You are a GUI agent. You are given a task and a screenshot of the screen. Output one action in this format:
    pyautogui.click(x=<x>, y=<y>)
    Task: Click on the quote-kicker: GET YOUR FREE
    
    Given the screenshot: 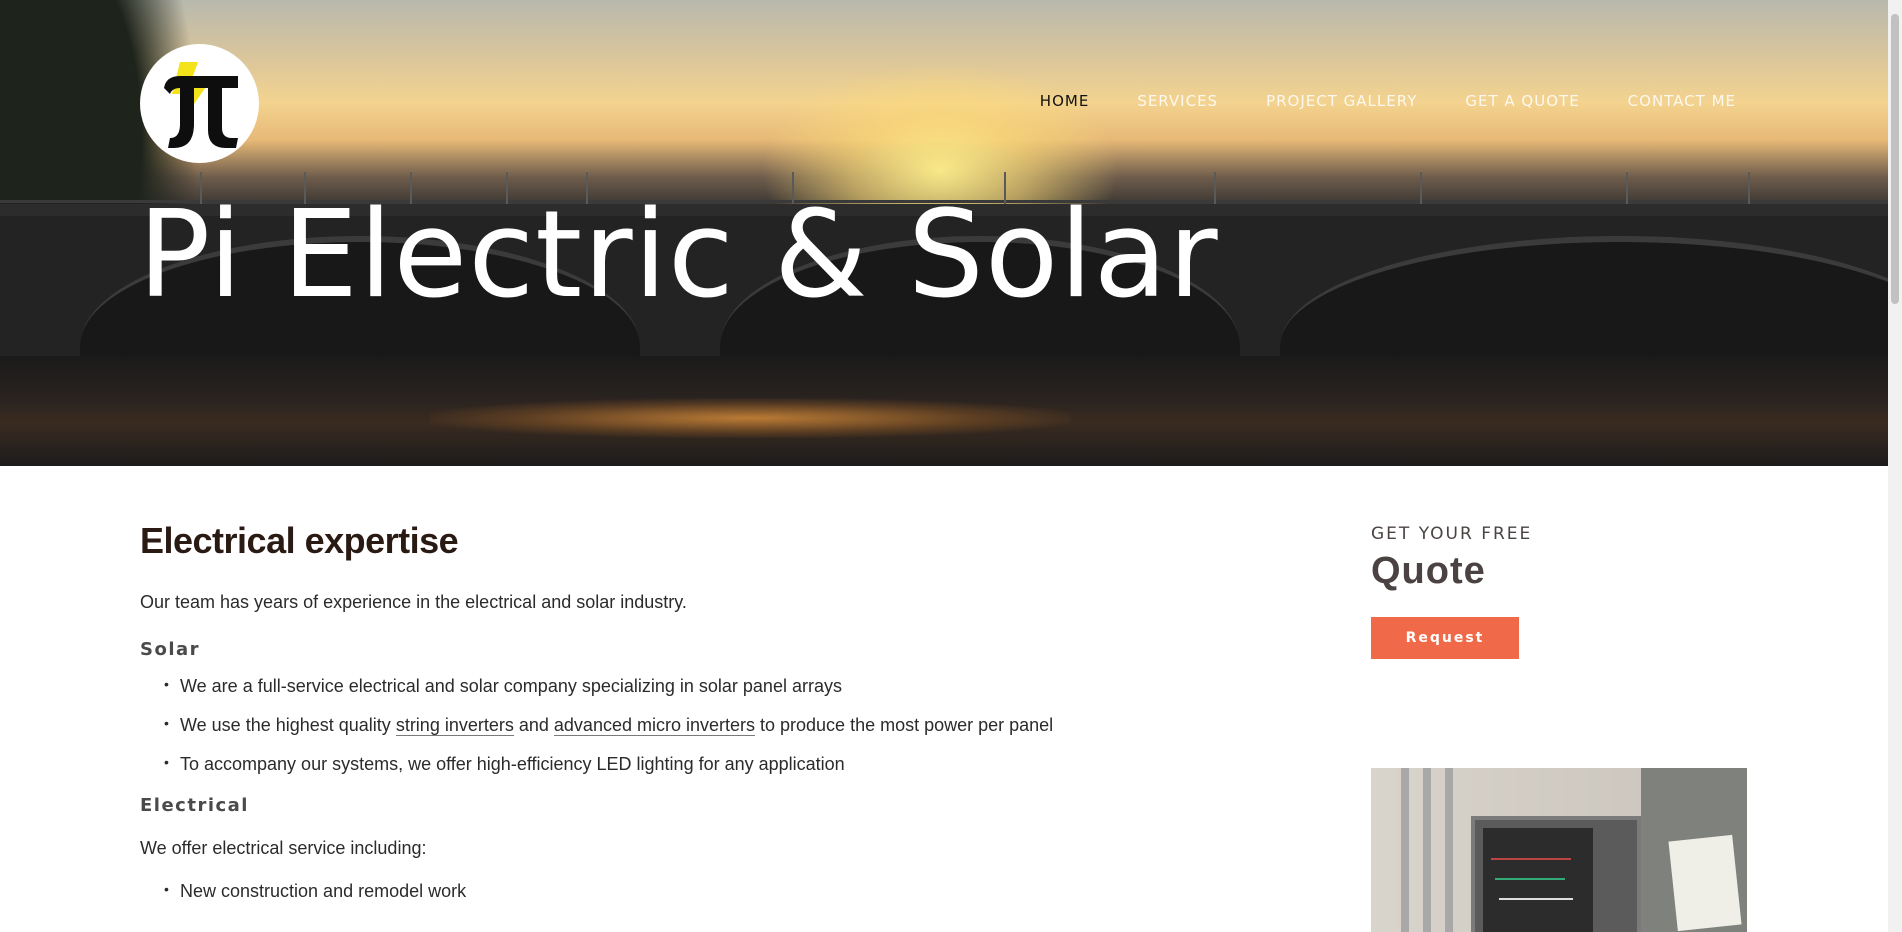 What is the action you would take?
    pyautogui.click(x=1452, y=534)
    